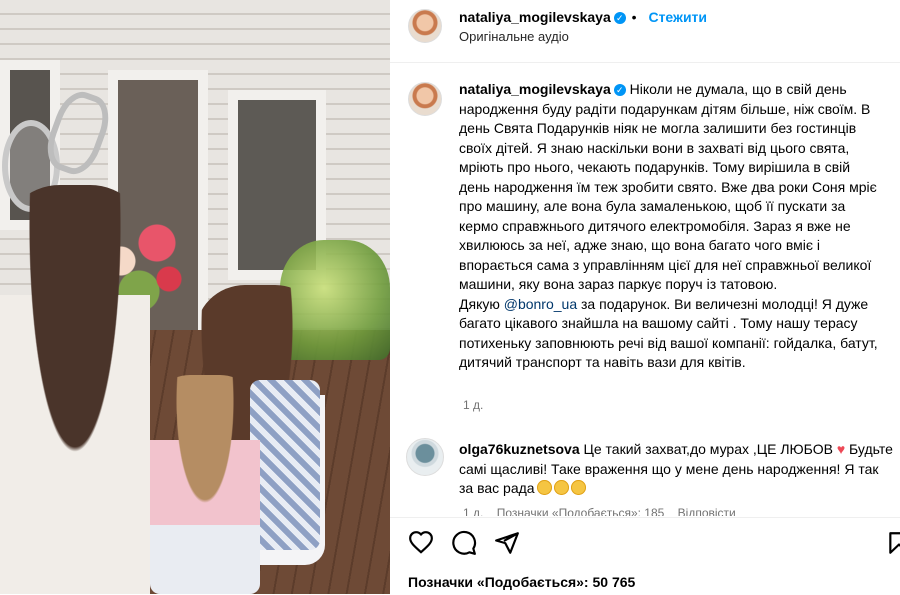 This screenshot has width=900, height=595. Describe the element at coordinates (893, 543) in the screenshot. I see `save-bookmark-icon` at that location.